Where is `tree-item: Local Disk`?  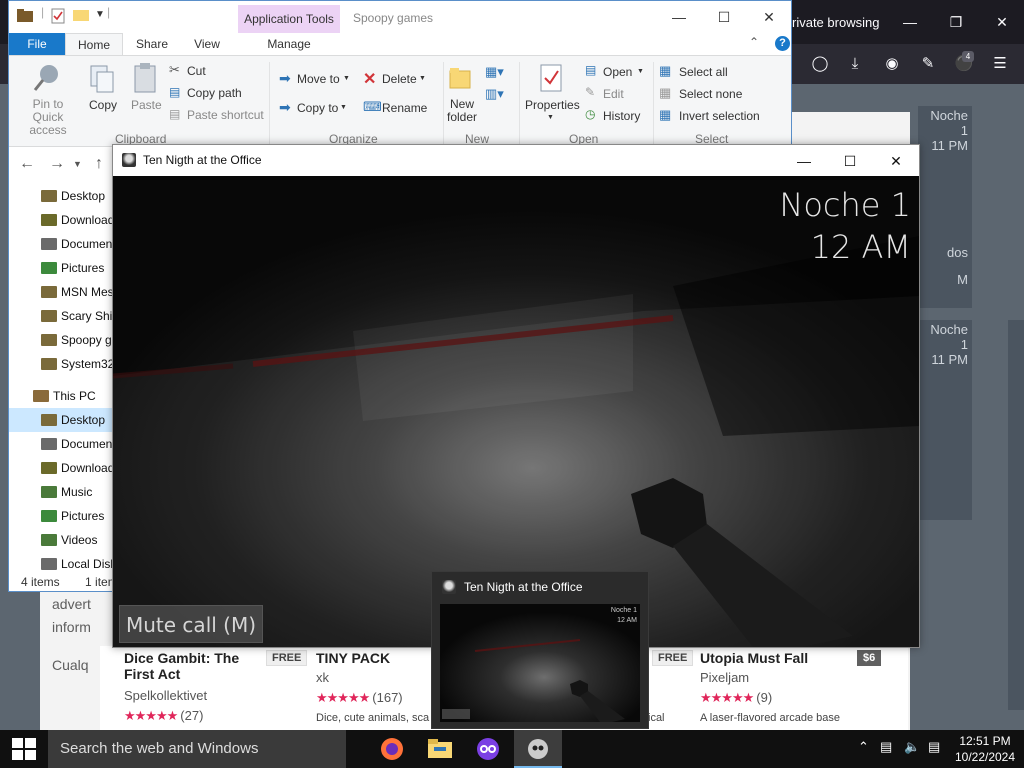 tree-item: Local Disk is located at coordinates (62, 564).